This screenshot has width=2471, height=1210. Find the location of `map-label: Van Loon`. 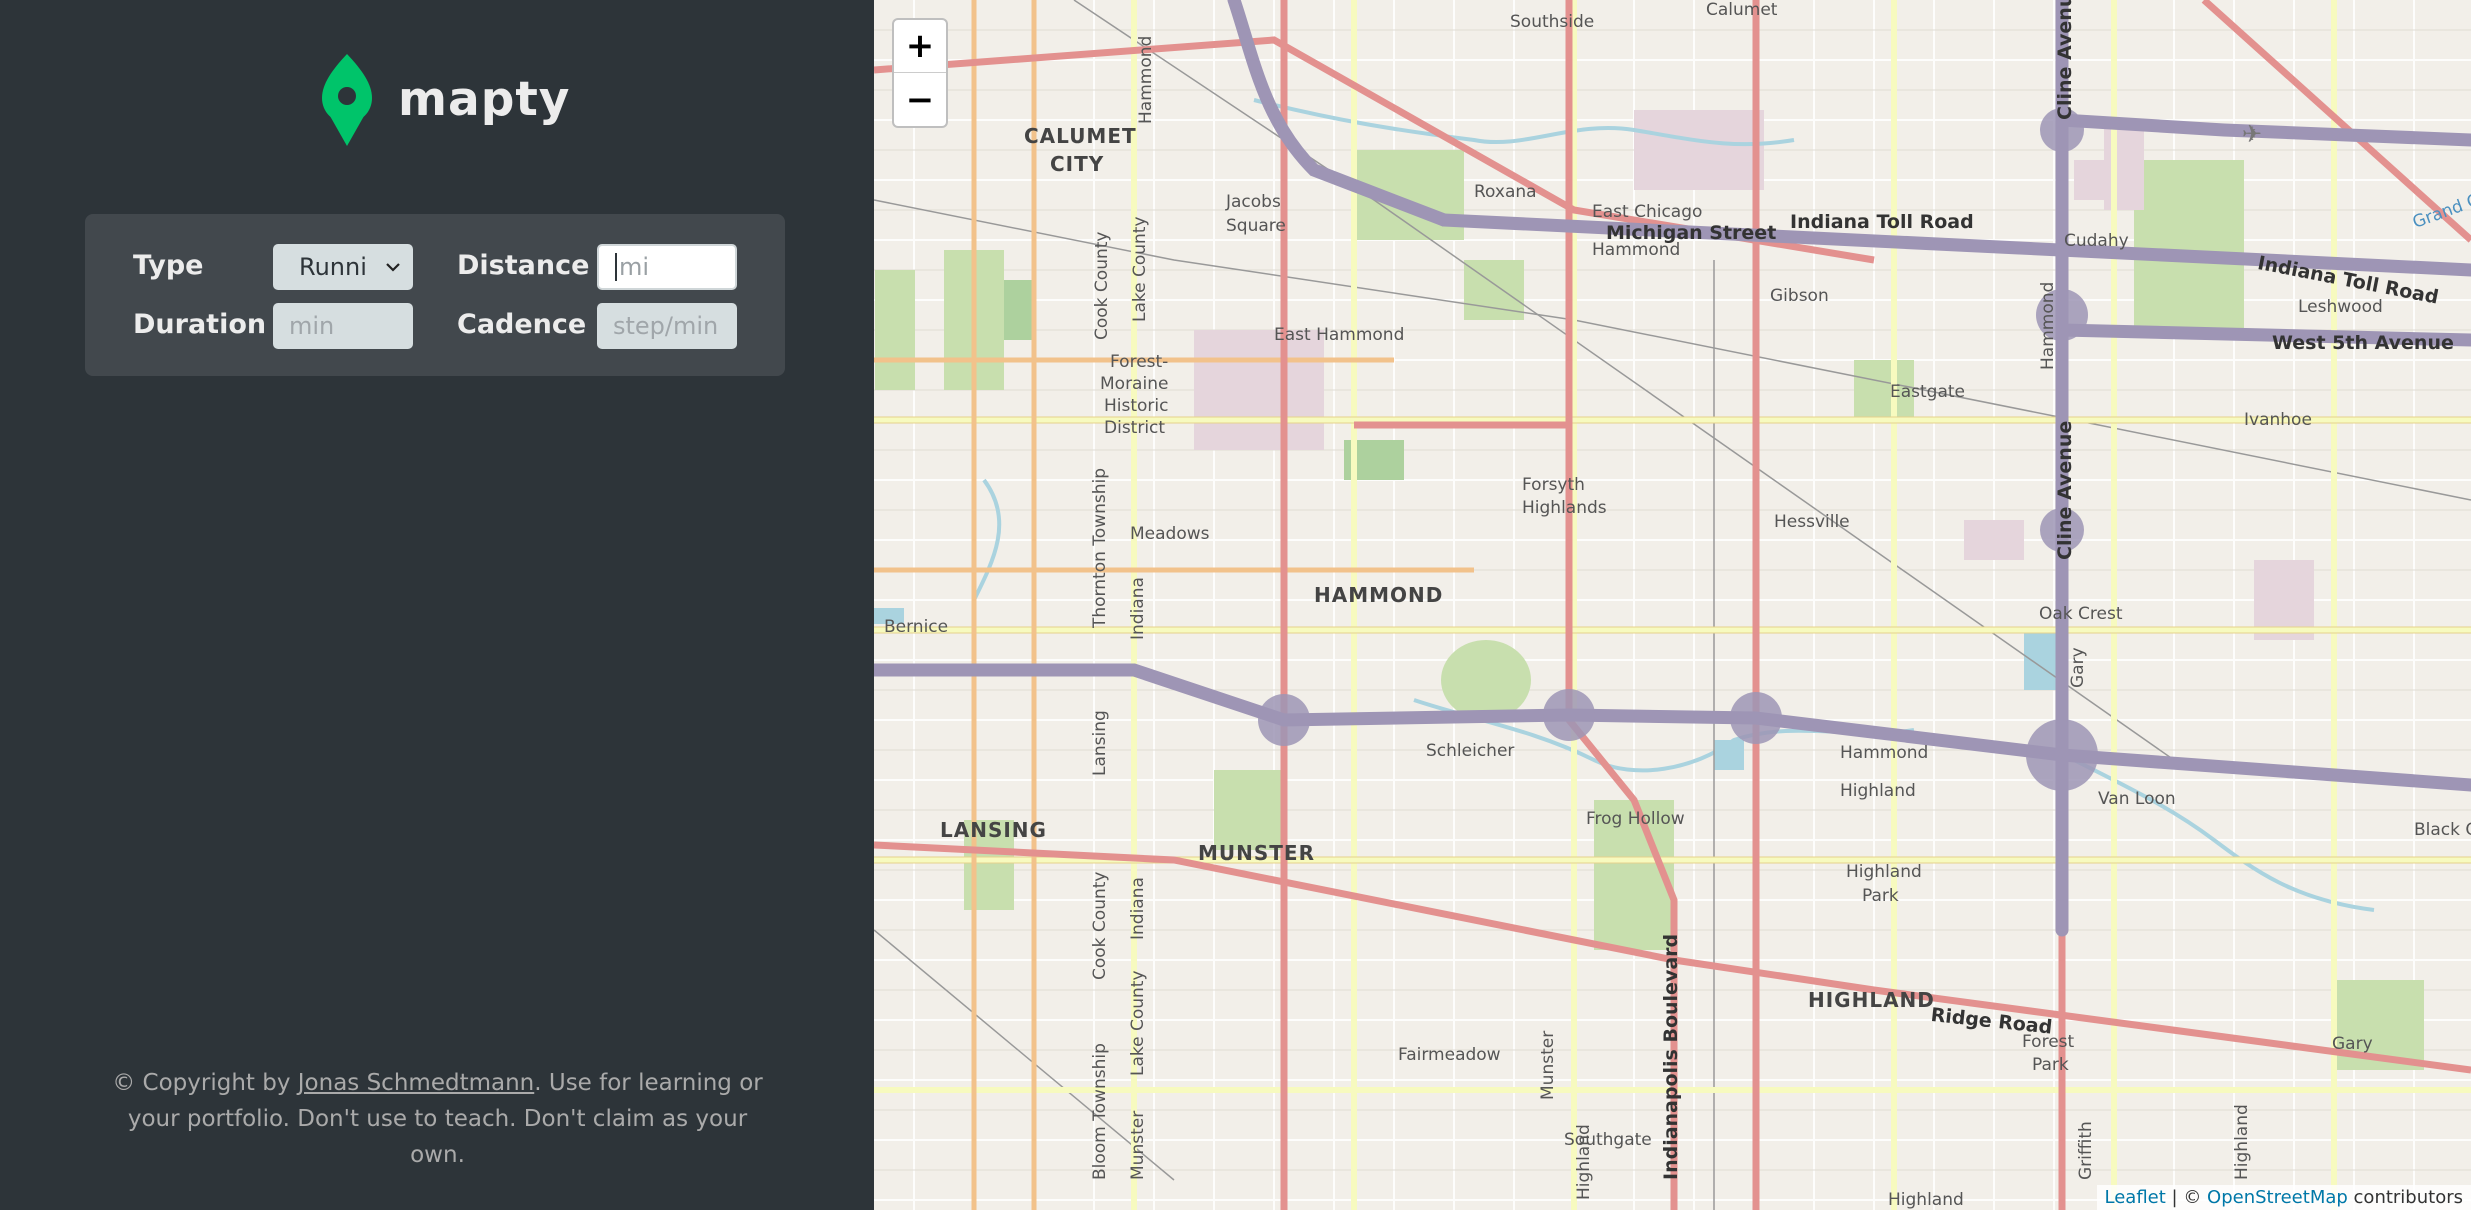

map-label: Van Loon is located at coordinates (2137, 799).